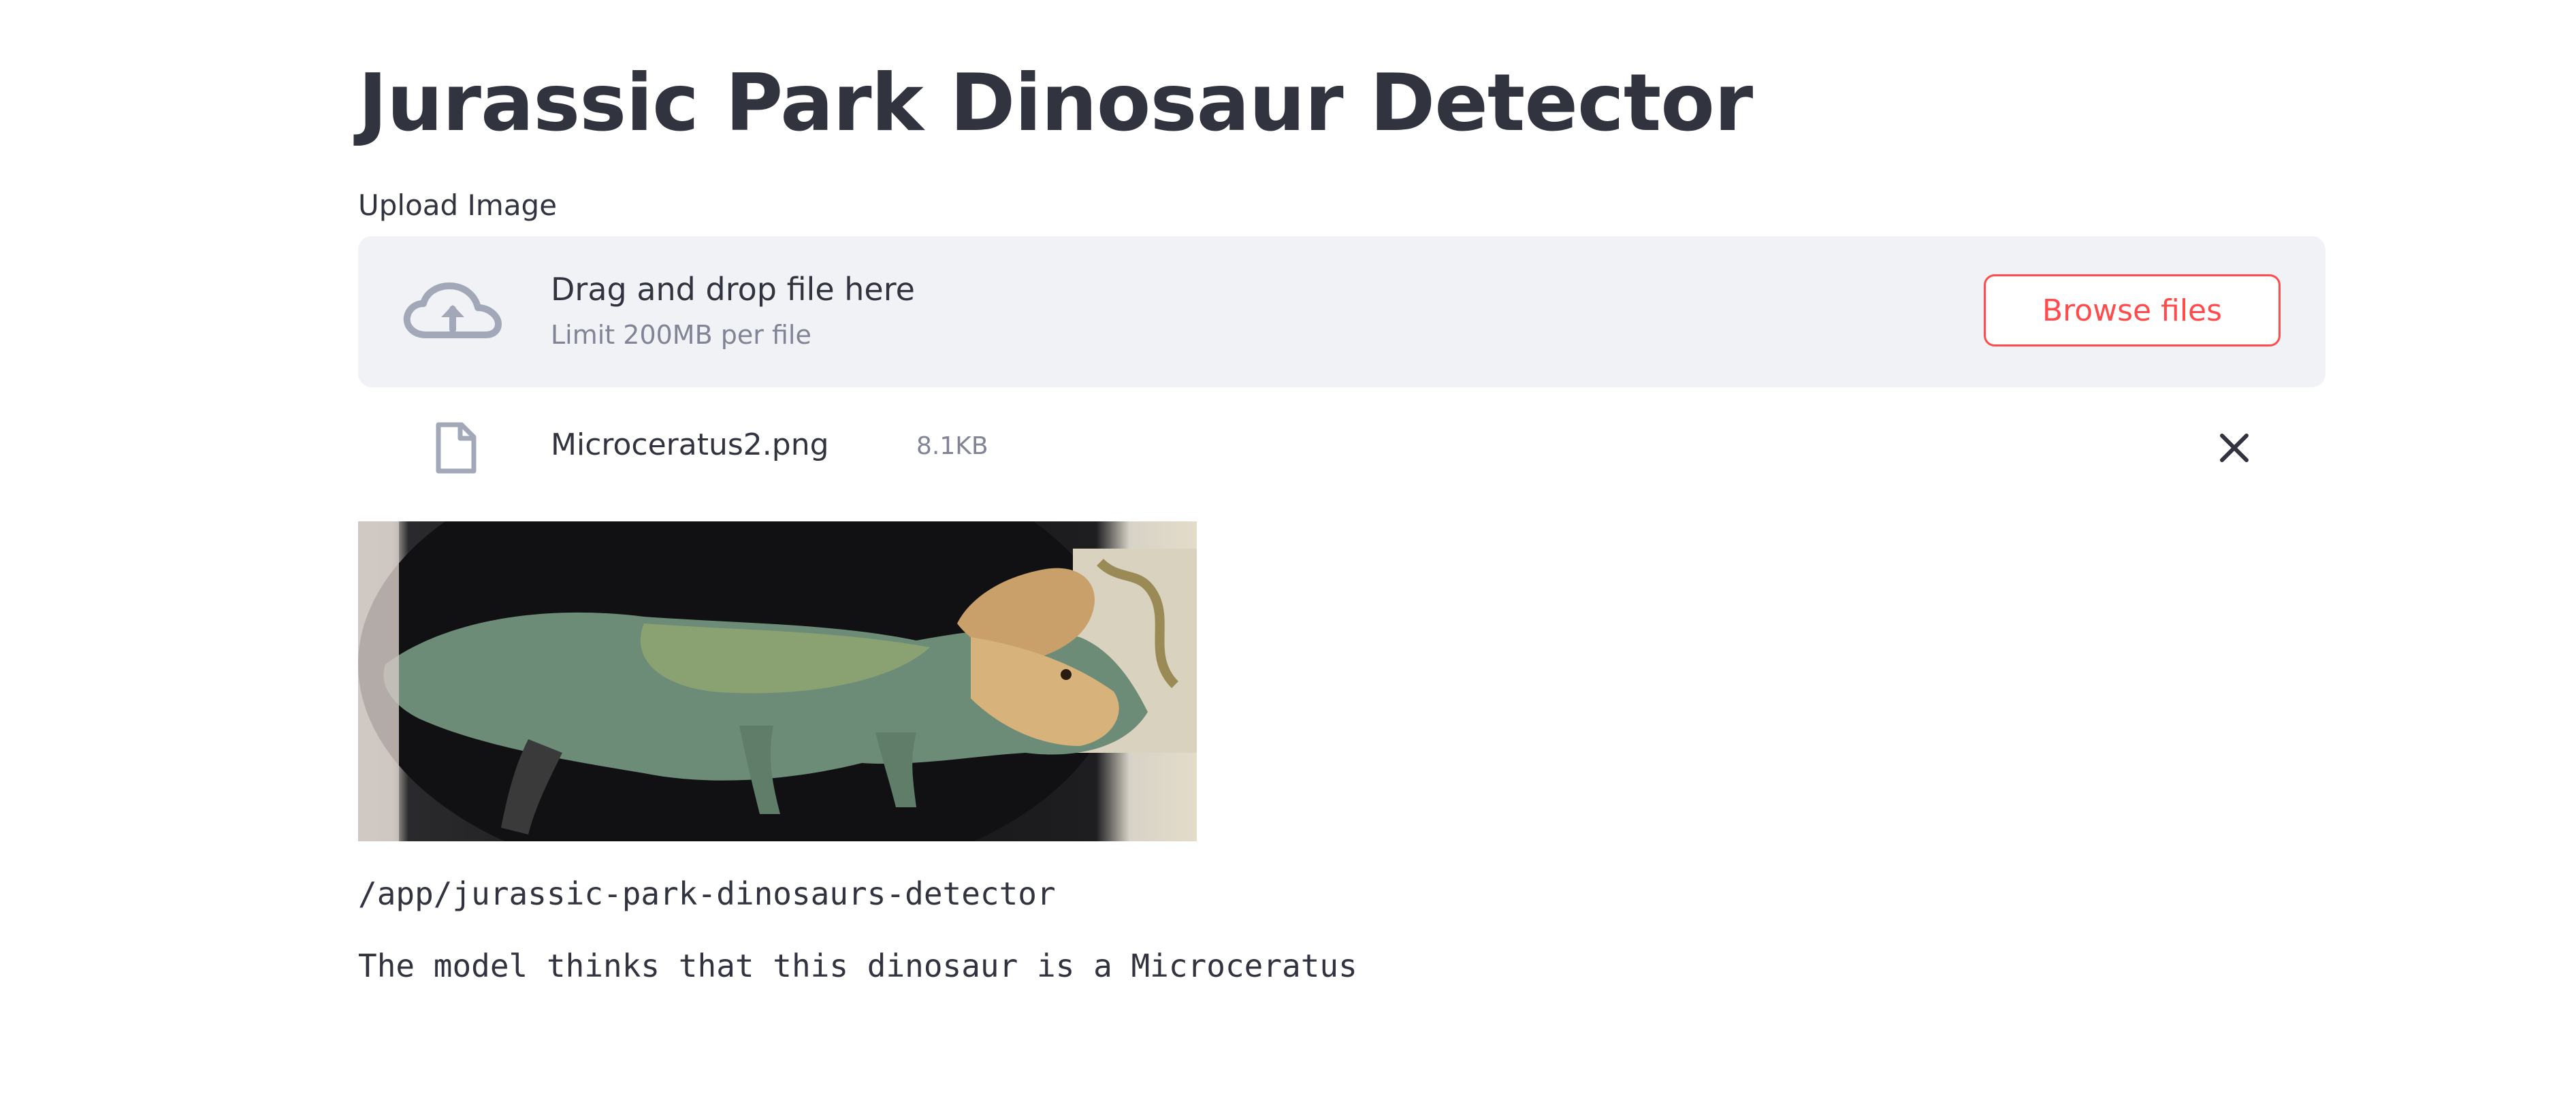 The height and width of the screenshot is (1119, 2576). I want to click on uploaded-file-name: Microceratus2.png, so click(690, 444).